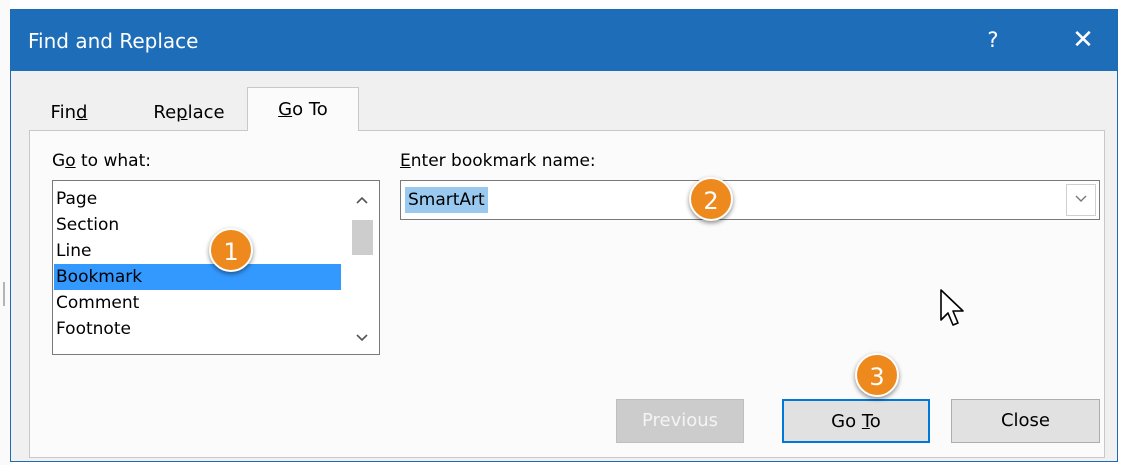  What do you see at coordinates (856, 421) in the screenshot?
I see `go-to-button: Go To` at bounding box center [856, 421].